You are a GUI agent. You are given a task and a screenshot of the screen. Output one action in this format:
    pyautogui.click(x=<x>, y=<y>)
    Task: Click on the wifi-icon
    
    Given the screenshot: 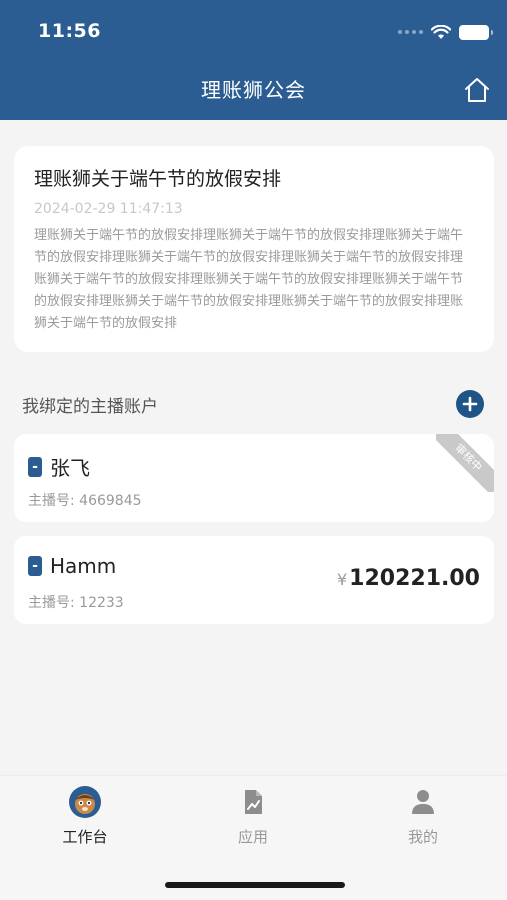 What is the action you would take?
    pyautogui.click(x=441, y=31)
    